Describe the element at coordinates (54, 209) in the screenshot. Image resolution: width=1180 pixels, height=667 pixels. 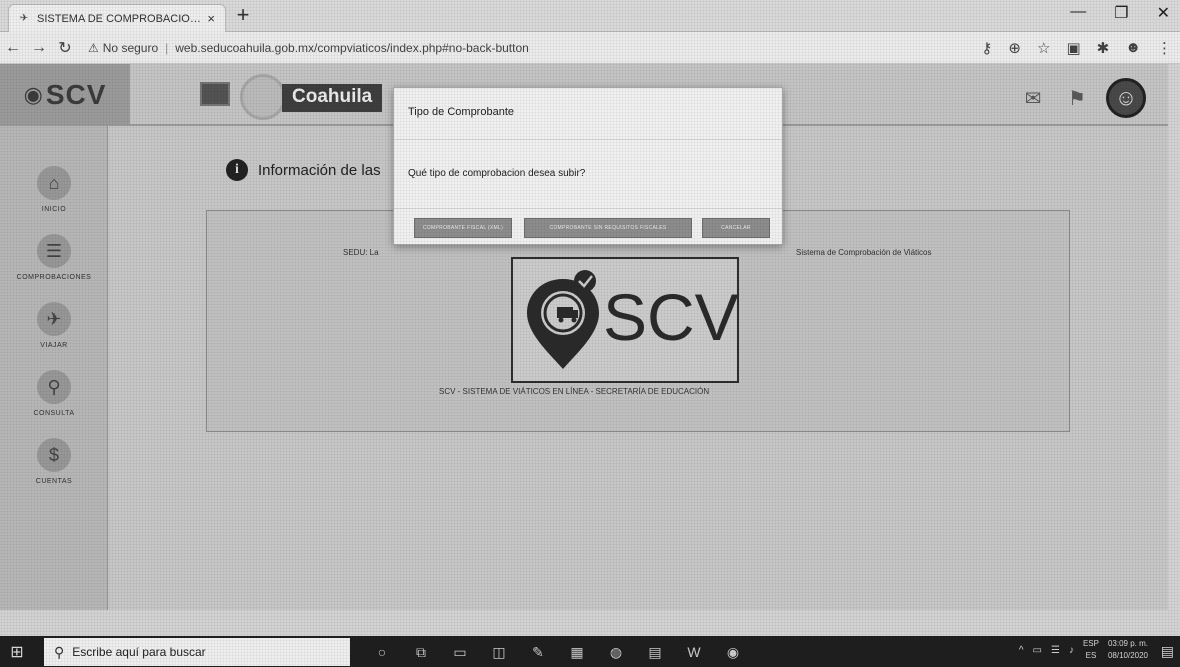
I see `sidebar-item-label: INICIO` at that location.